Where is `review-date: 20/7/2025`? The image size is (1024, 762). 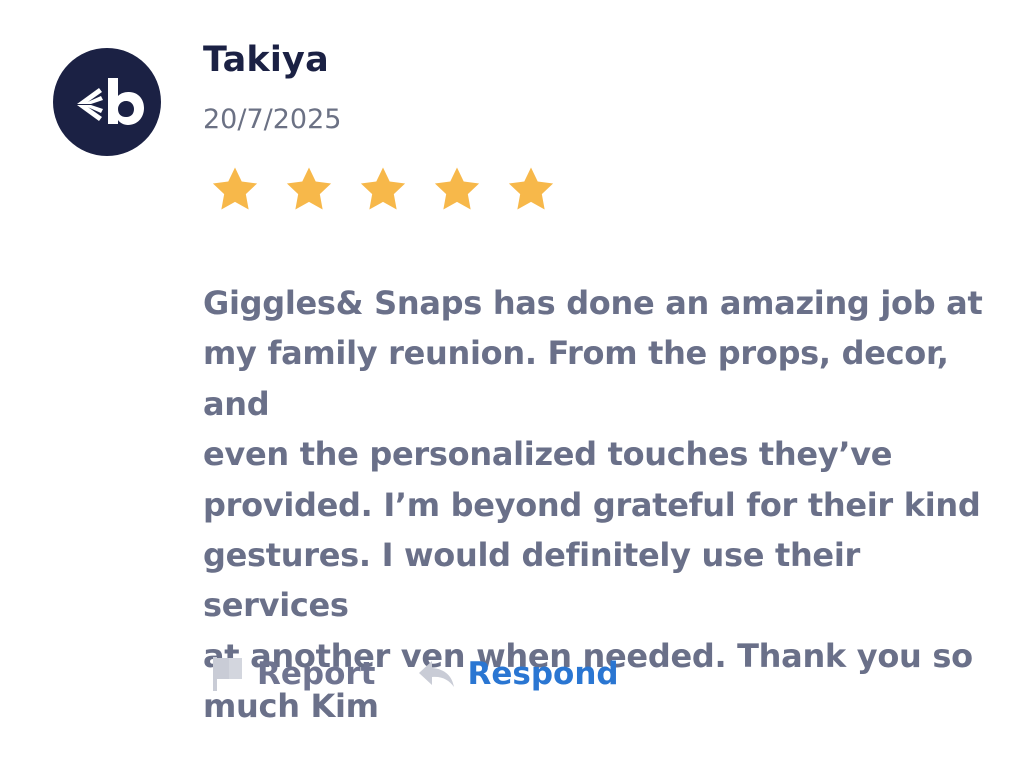 review-date: 20/7/2025 is located at coordinates (272, 119).